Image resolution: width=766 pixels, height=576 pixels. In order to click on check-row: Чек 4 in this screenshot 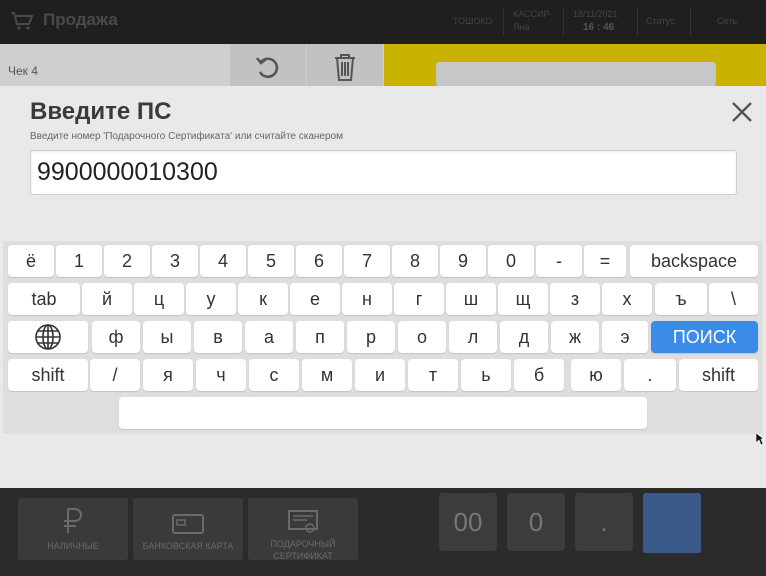, I will do `click(192, 65)`.